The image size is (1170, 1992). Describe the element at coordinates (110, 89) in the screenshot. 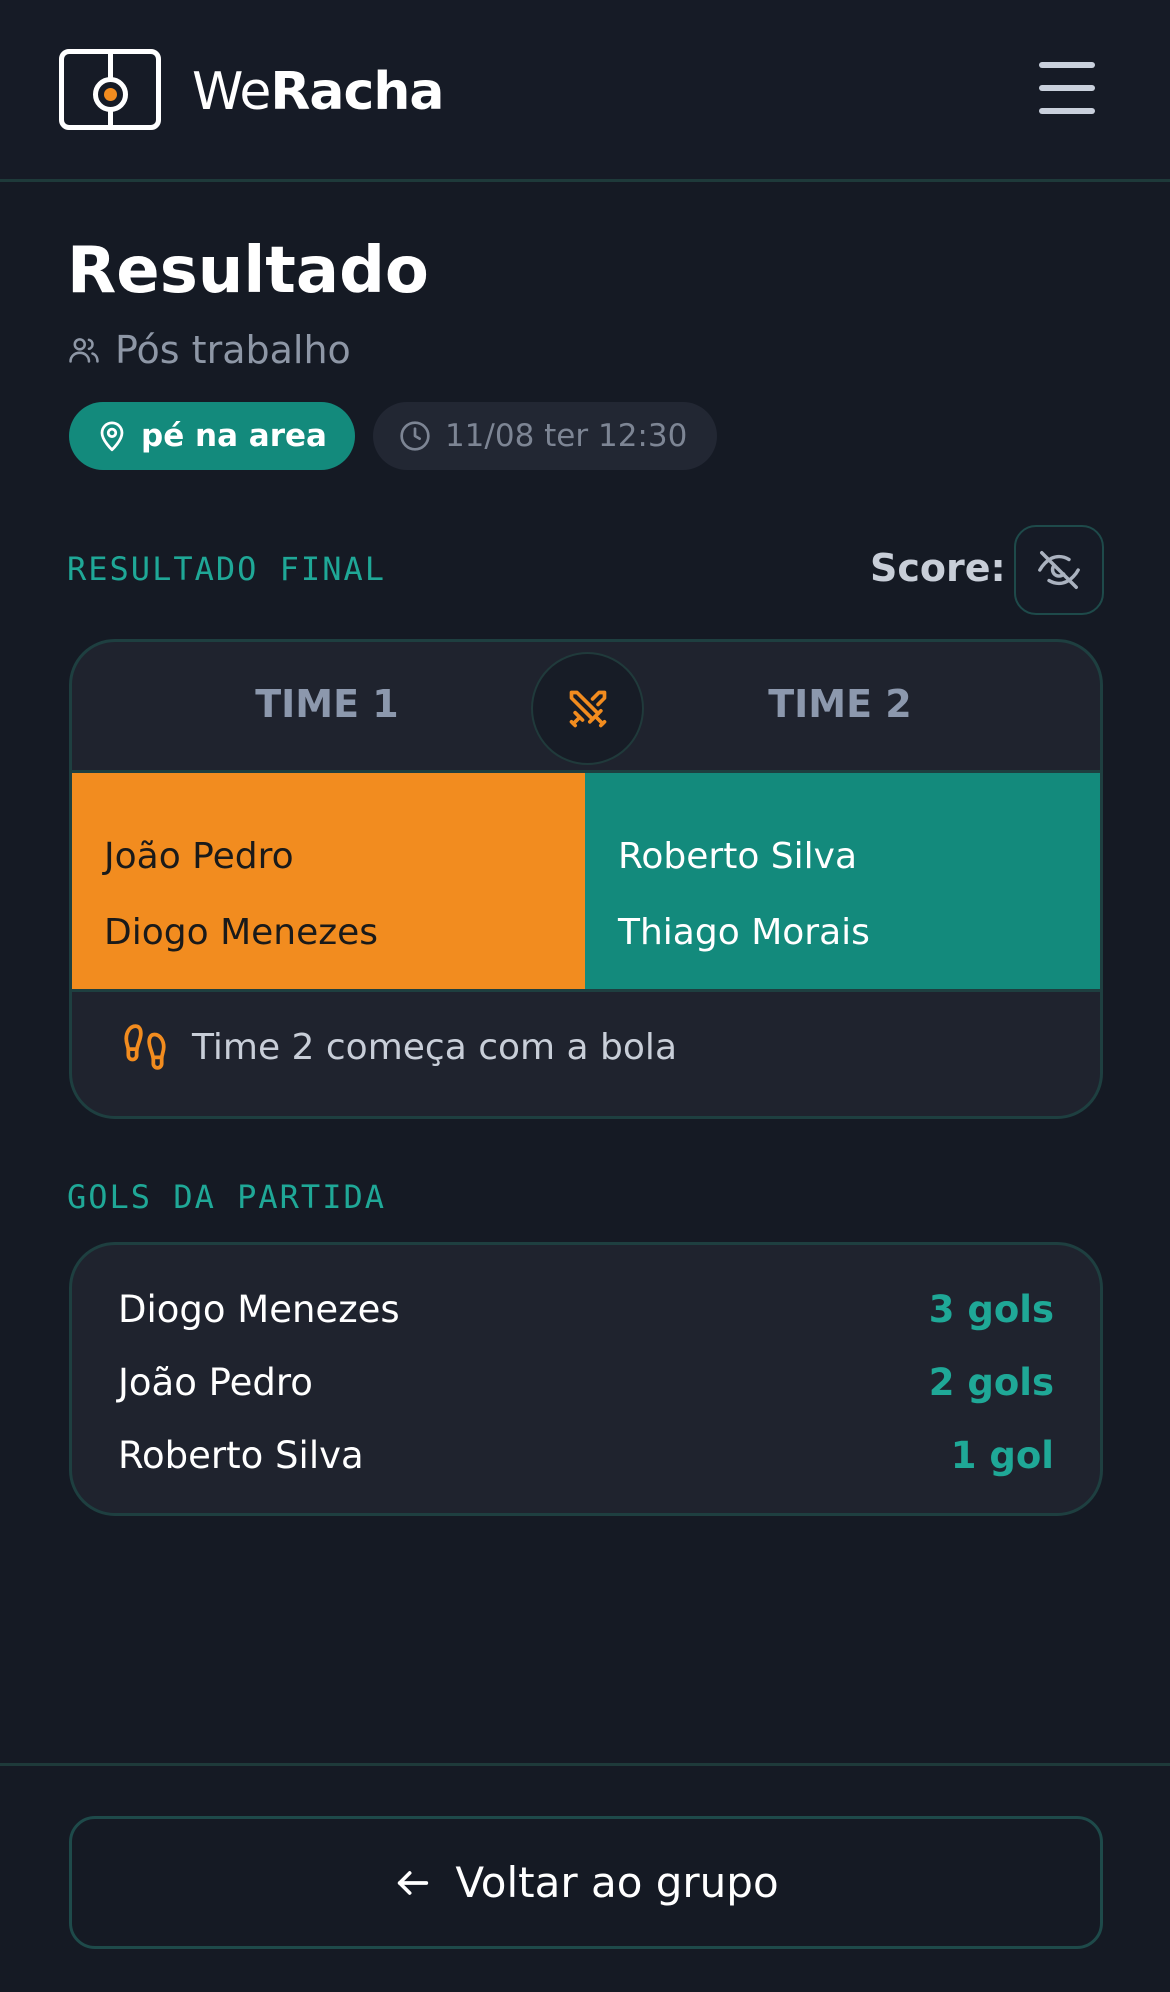

I see `soccer-field-icon` at that location.